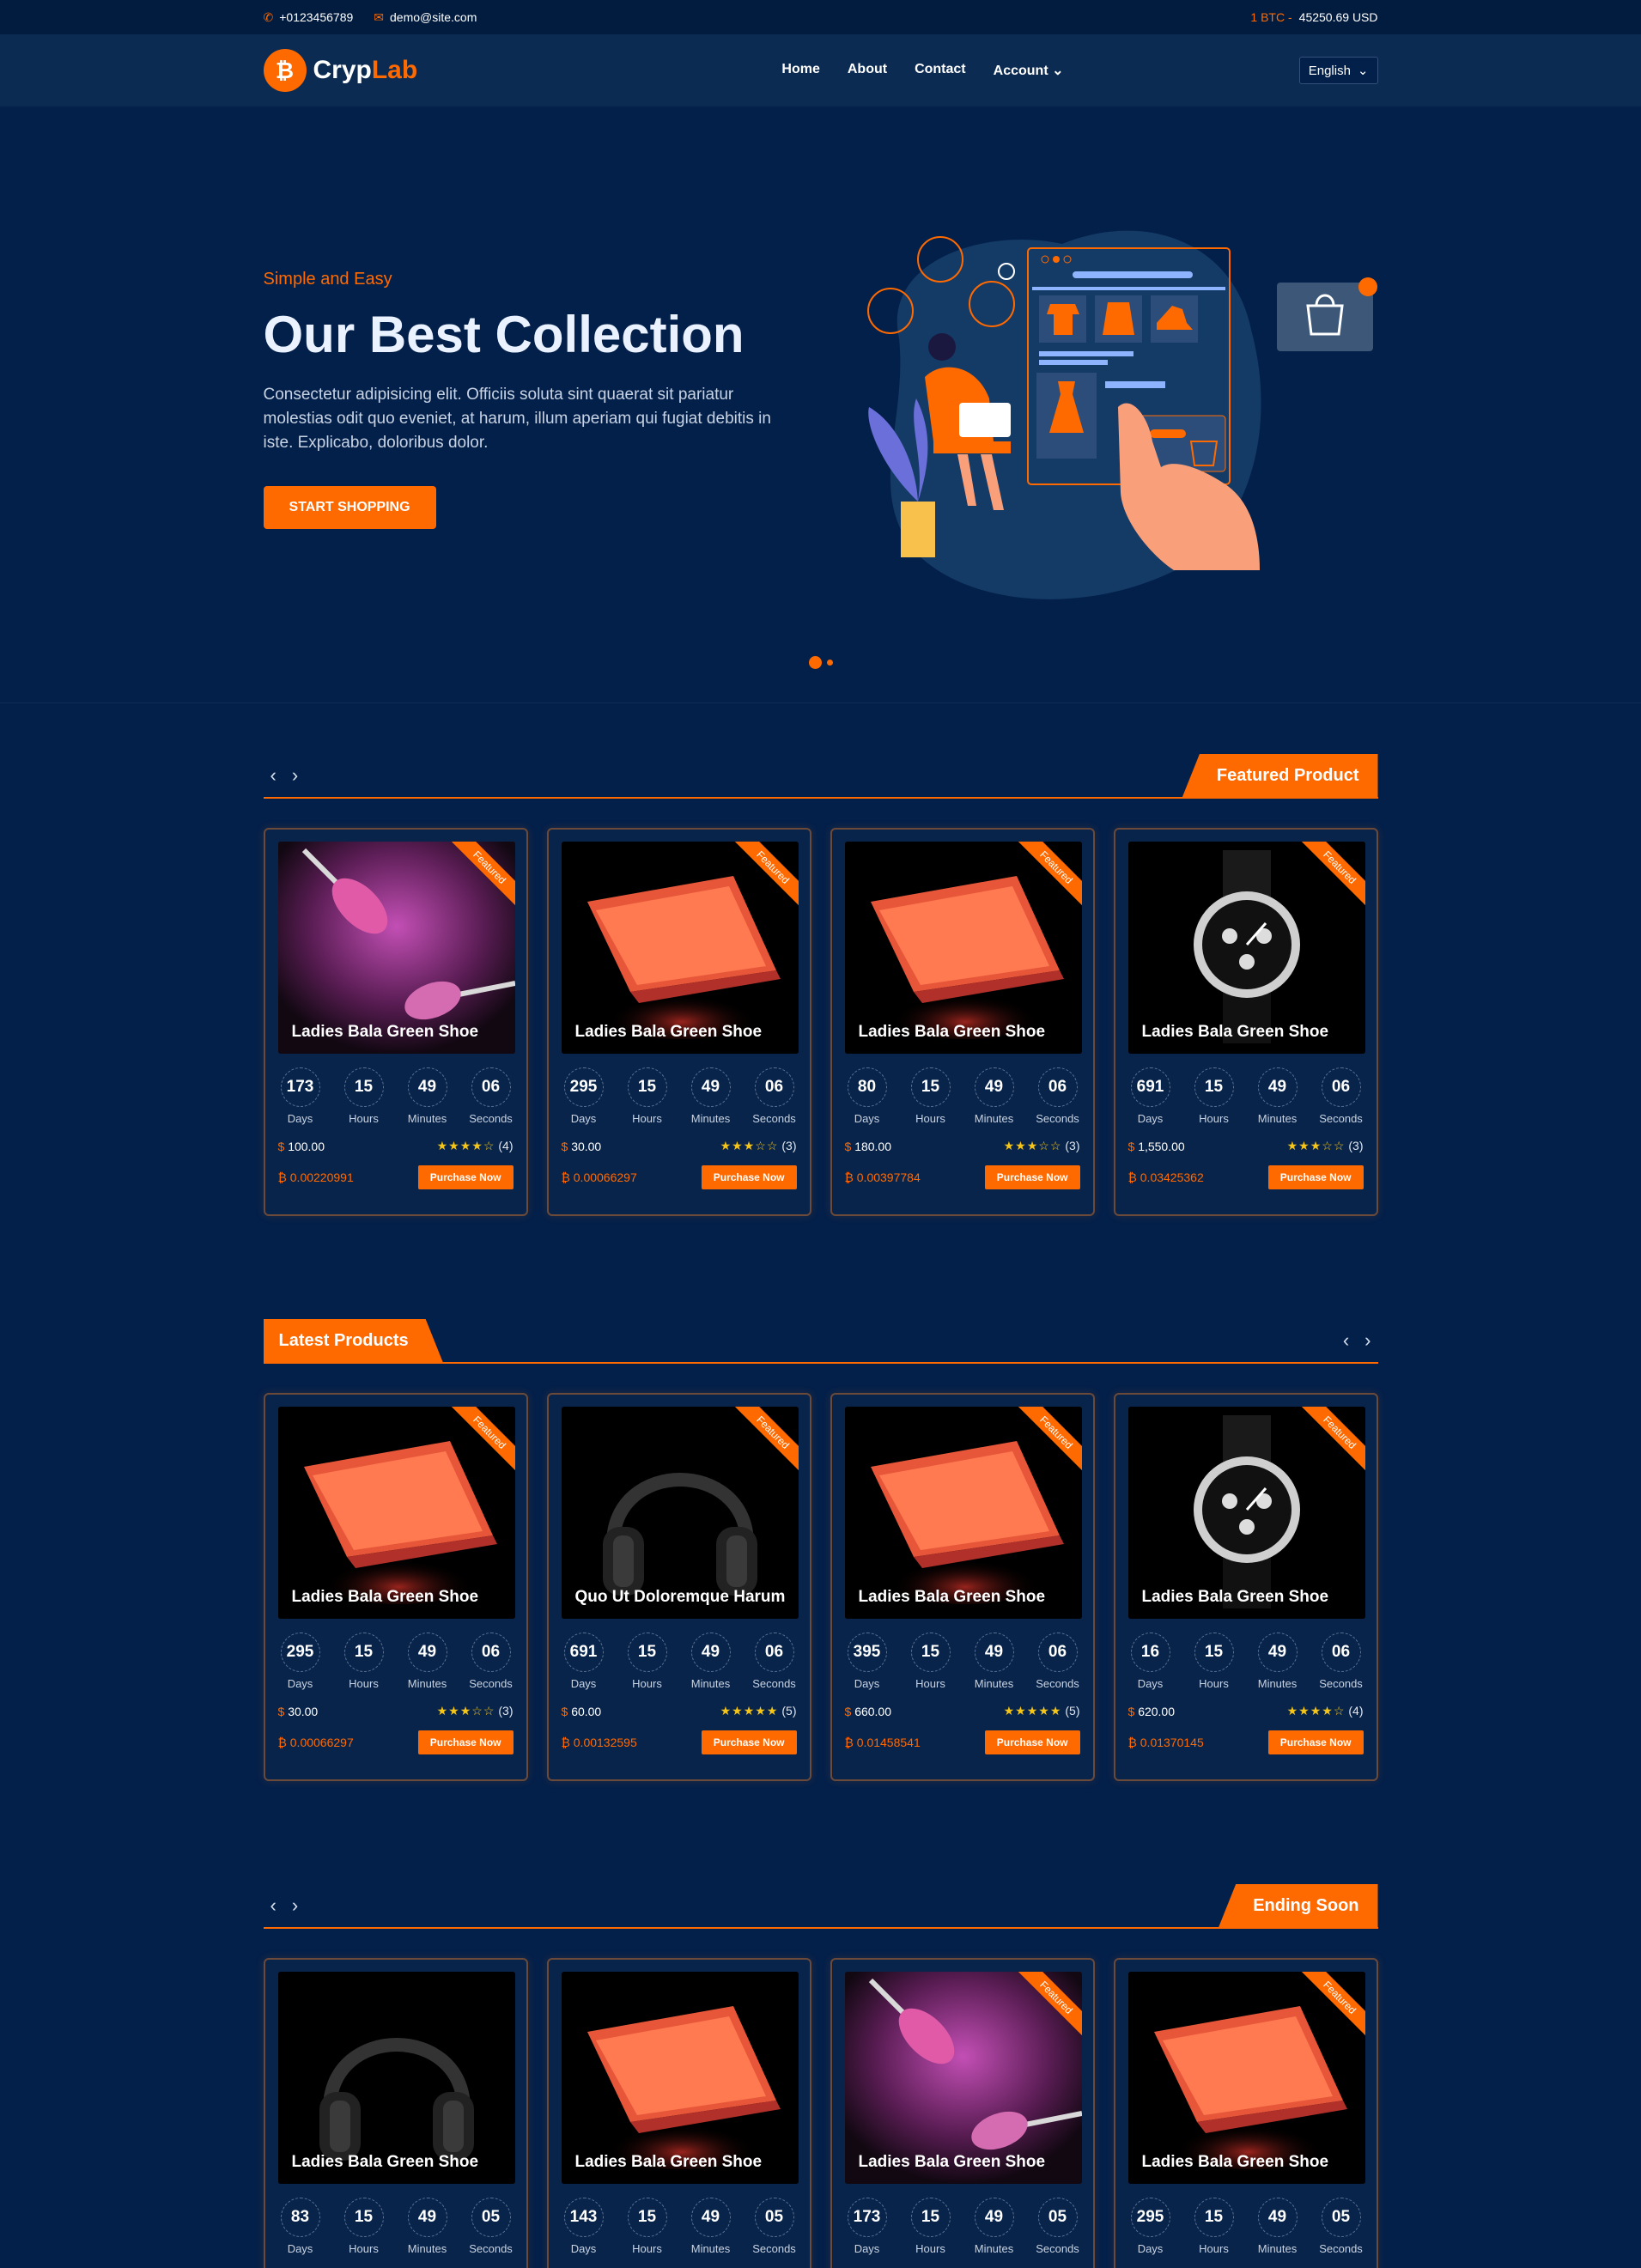 The width and height of the screenshot is (1641, 2268). Describe the element at coordinates (1172, 1743) in the screenshot. I see `crypto-price: 0.01370145` at that location.